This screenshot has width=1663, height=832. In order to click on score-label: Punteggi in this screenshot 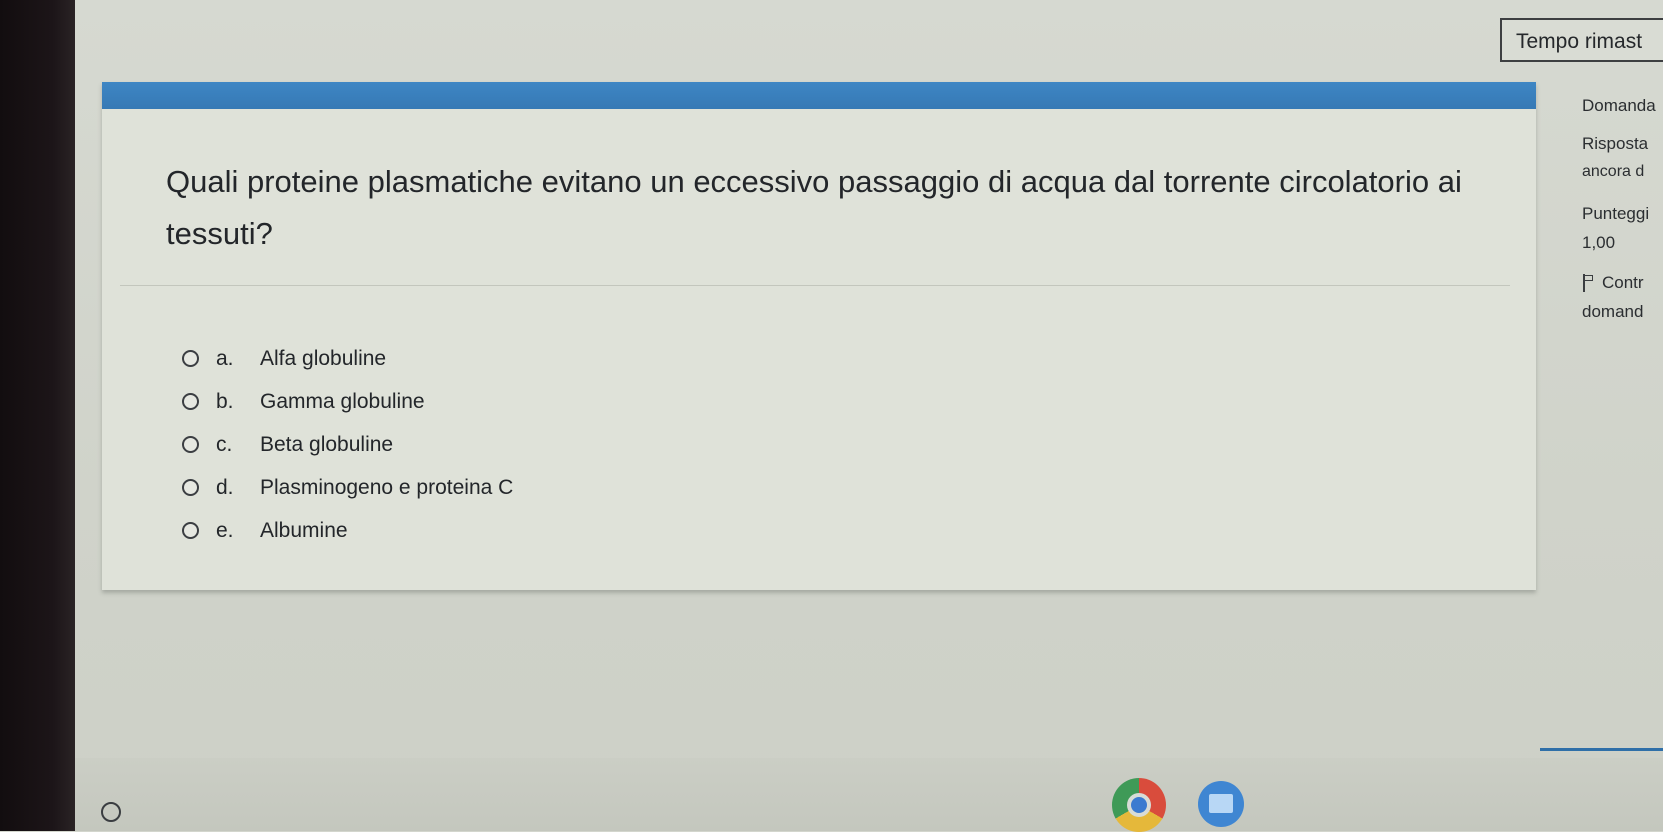, I will do `click(1616, 213)`.